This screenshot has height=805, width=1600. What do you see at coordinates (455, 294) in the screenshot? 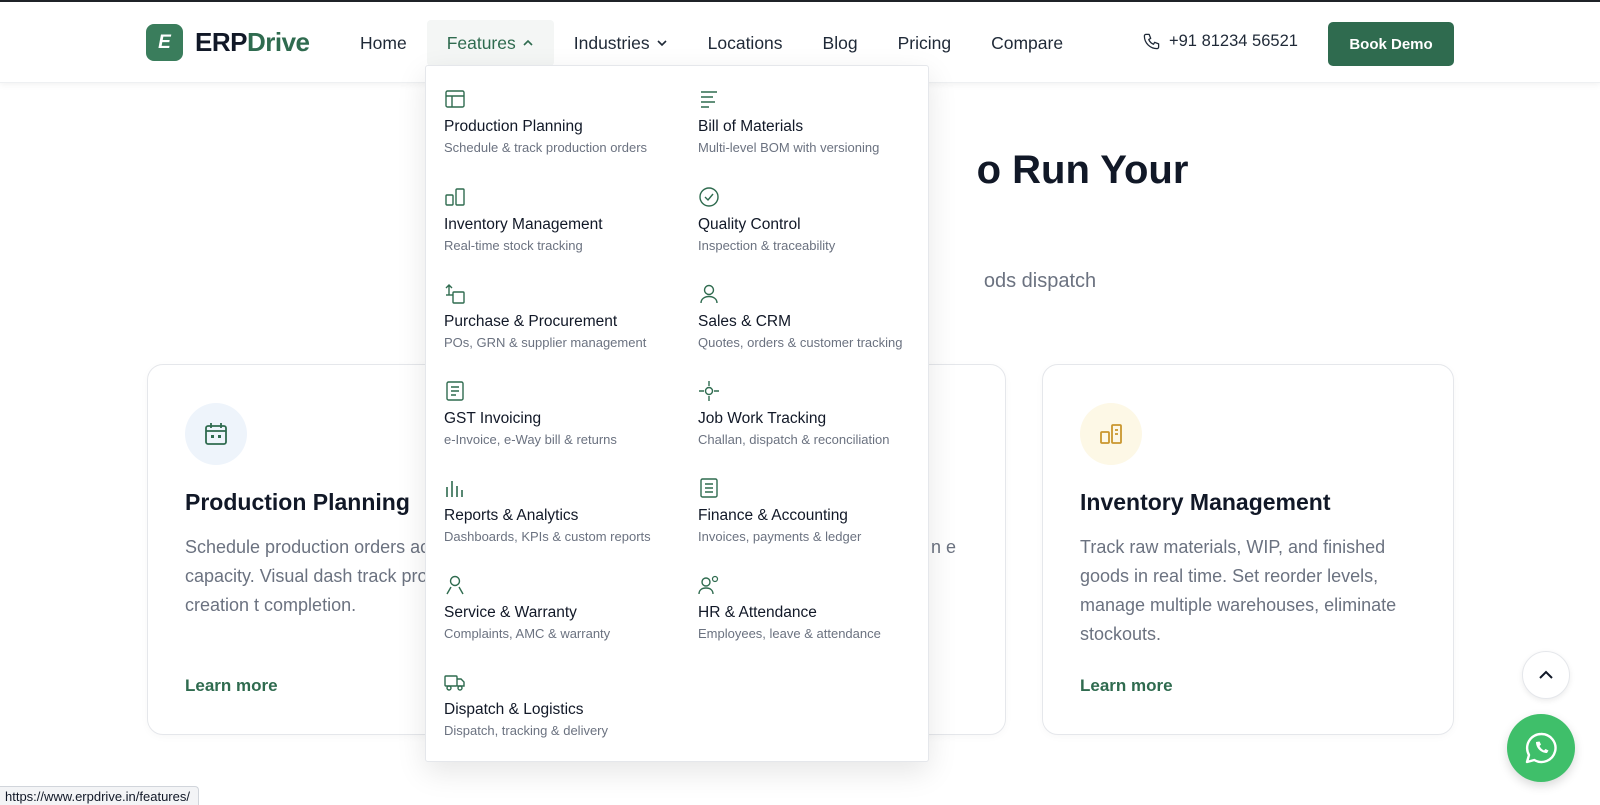
I see `purchase-icon` at bounding box center [455, 294].